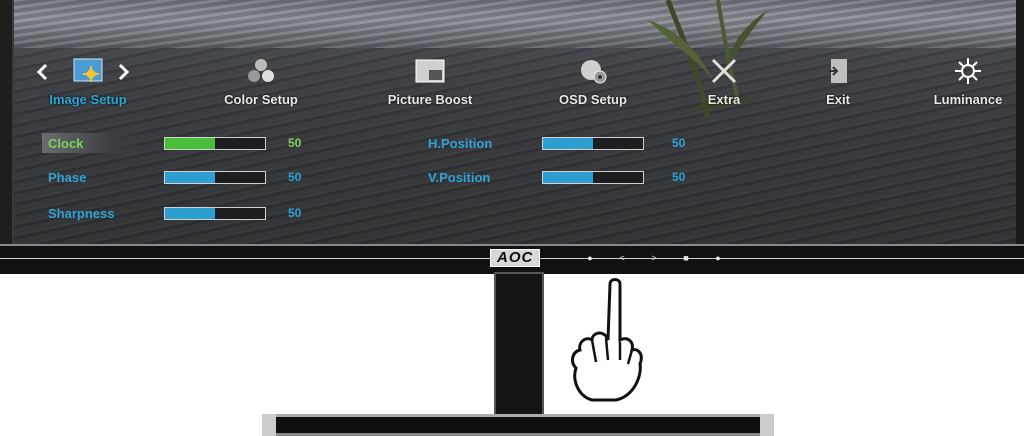 The height and width of the screenshot is (436, 1024). I want to click on setting-clock: Clock 50, so click(185, 144).